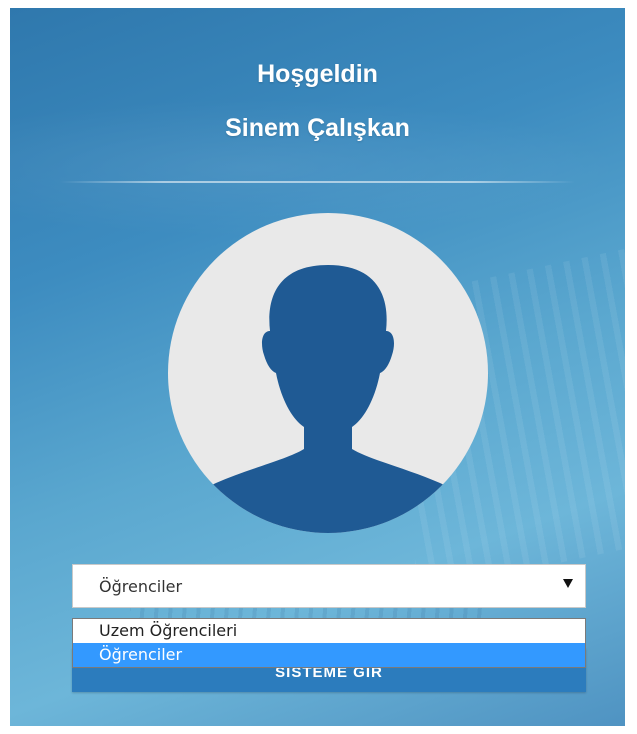 This screenshot has height=734, width=637. I want to click on header-divider, so click(317, 182).